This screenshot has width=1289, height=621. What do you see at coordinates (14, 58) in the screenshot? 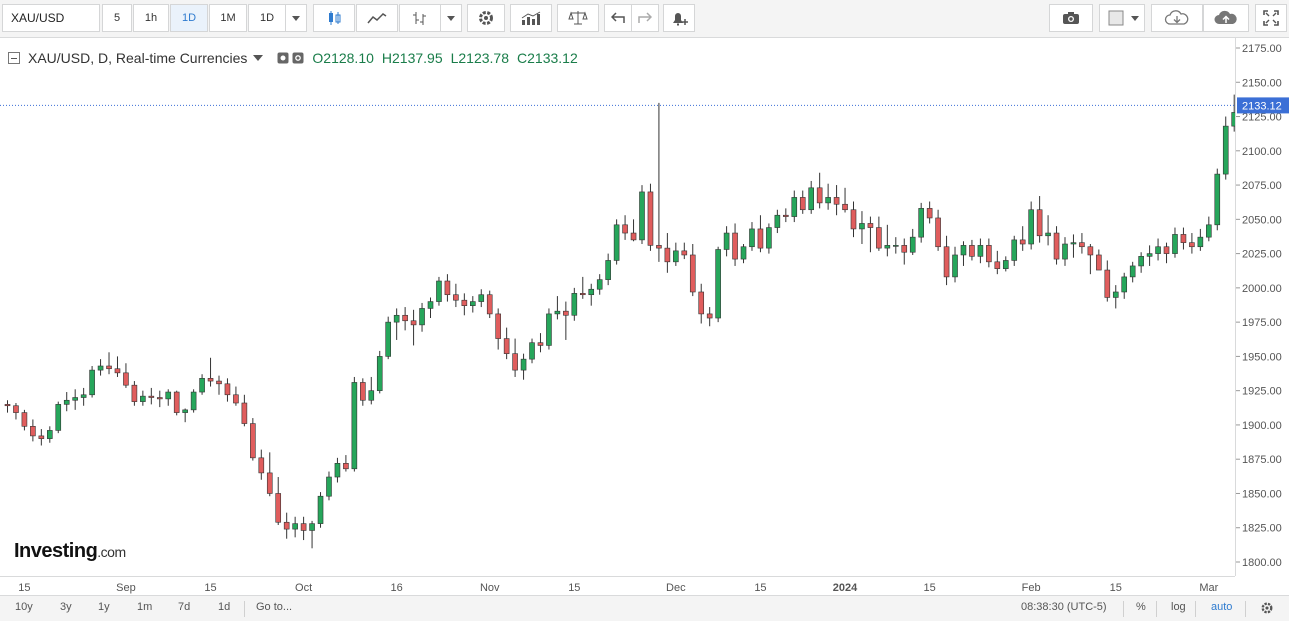
I see `collapse-legend-icon` at bounding box center [14, 58].